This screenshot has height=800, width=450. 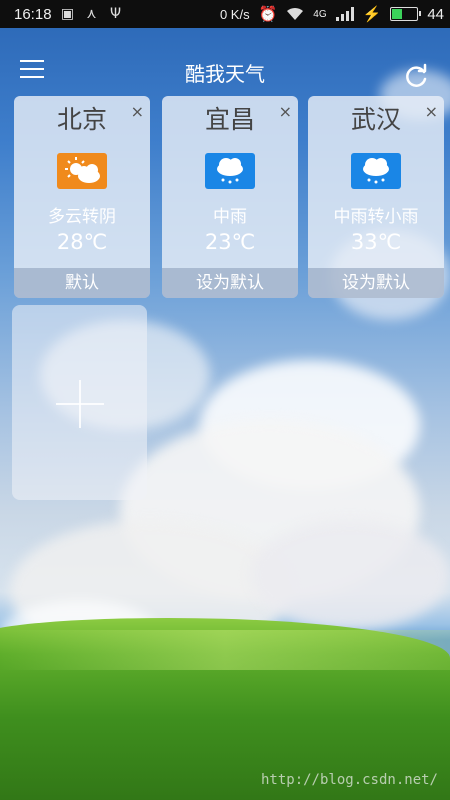 What do you see at coordinates (376, 197) in the screenshot?
I see `city-card-wuhan: 武汉 × 中雨转小雨 33℃ 设为默认` at bounding box center [376, 197].